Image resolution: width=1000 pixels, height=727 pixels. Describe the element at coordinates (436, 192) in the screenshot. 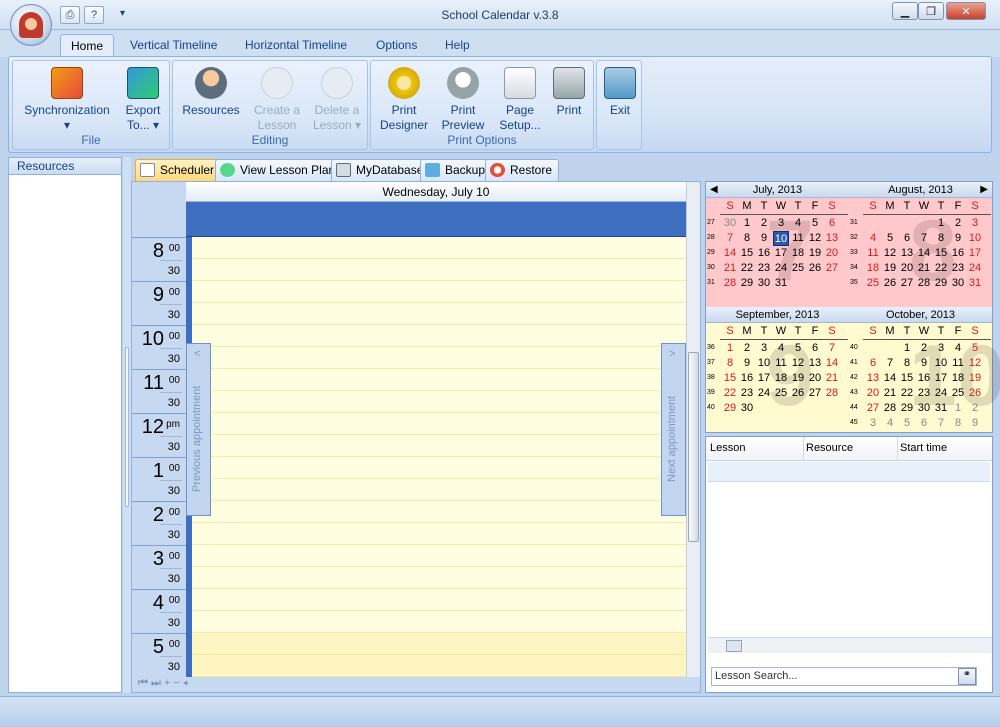

I see `day-header: Wednesday, July 10` at that location.